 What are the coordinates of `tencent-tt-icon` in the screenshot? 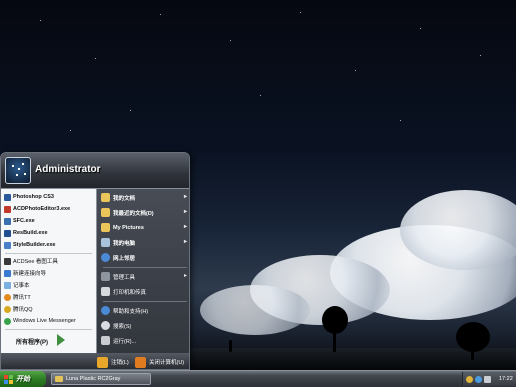 It's located at (7, 297).